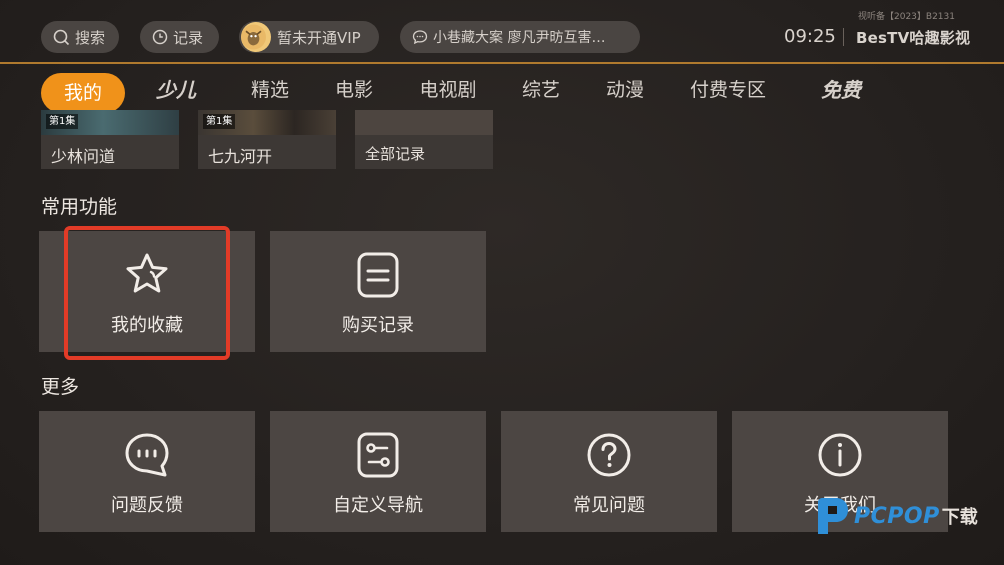 The height and width of the screenshot is (565, 1004). Describe the element at coordinates (541, 90) in the screenshot. I see `tab-variety: 综艺` at that location.